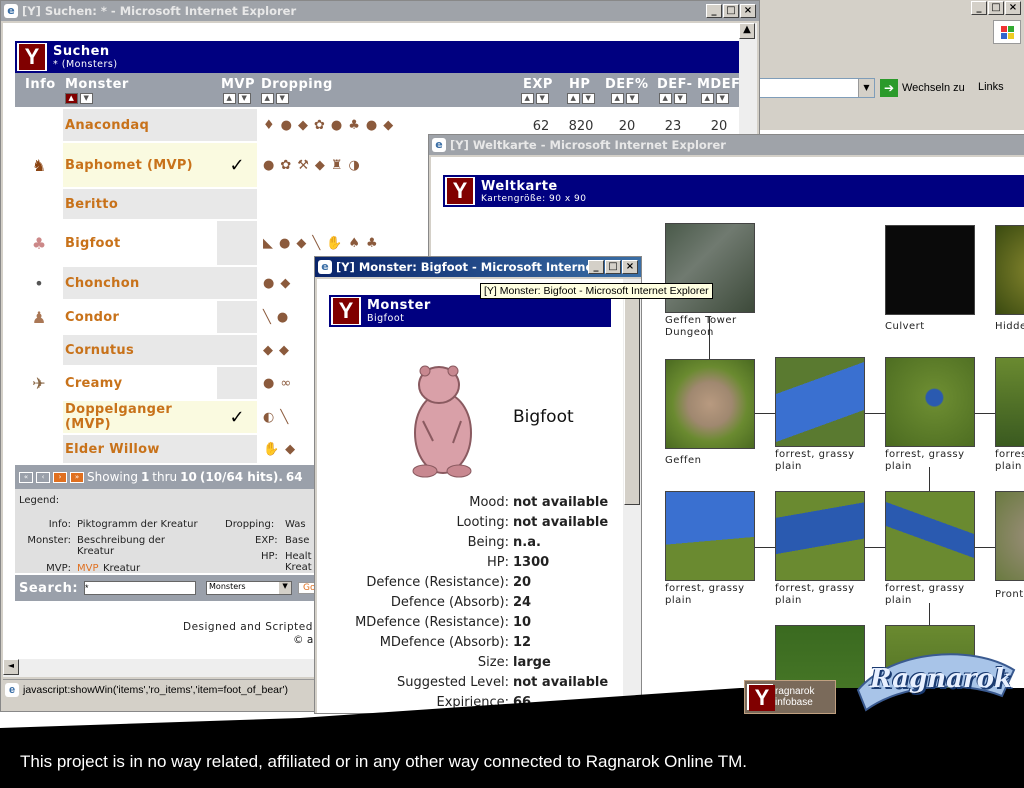 The height and width of the screenshot is (788, 1024). What do you see at coordinates (79, 98) in the screenshot?
I see `sort-monster: ▲ ▼` at bounding box center [79, 98].